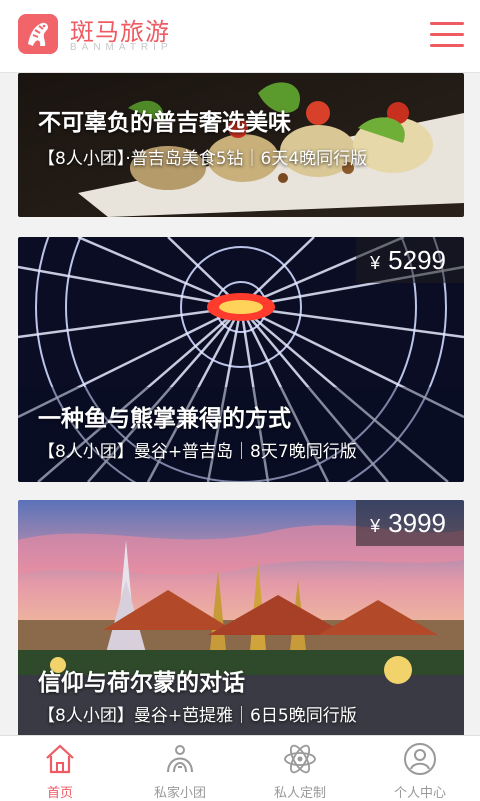 The image size is (480, 801). Describe the element at coordinates (417, 260) in the screenshot. I see `price-value: 5299` at that location.